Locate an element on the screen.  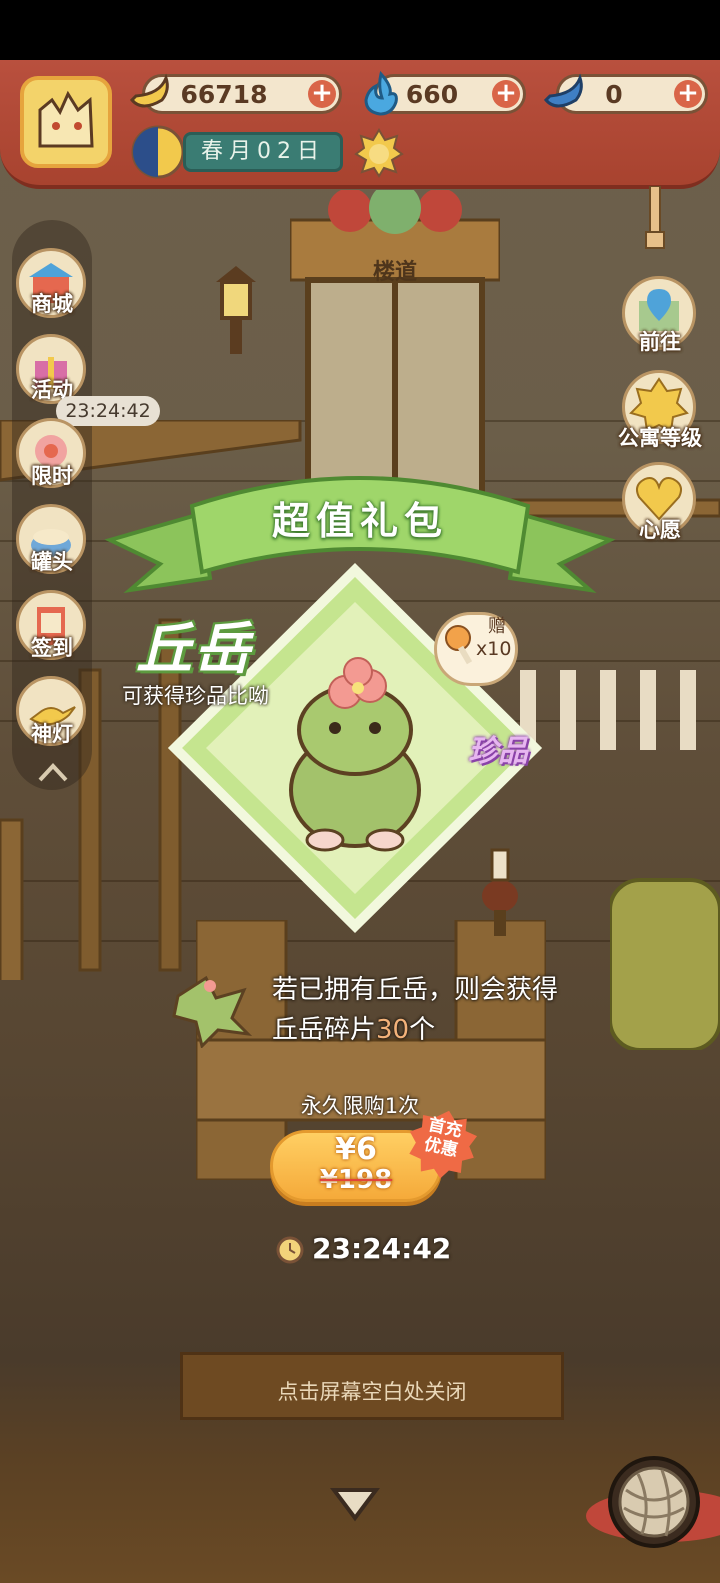
hanging-rope is located at coordinates (655, 217).